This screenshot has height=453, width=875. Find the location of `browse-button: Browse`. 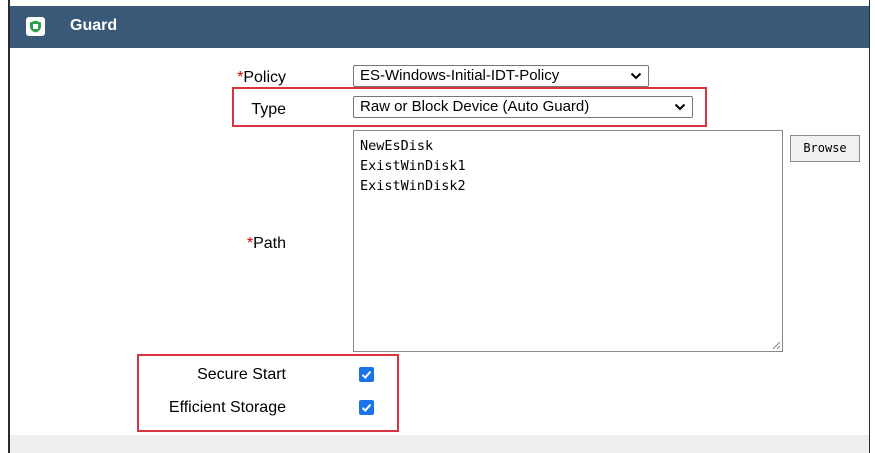

browse-button: Browse is located at coordinates (825, 148).